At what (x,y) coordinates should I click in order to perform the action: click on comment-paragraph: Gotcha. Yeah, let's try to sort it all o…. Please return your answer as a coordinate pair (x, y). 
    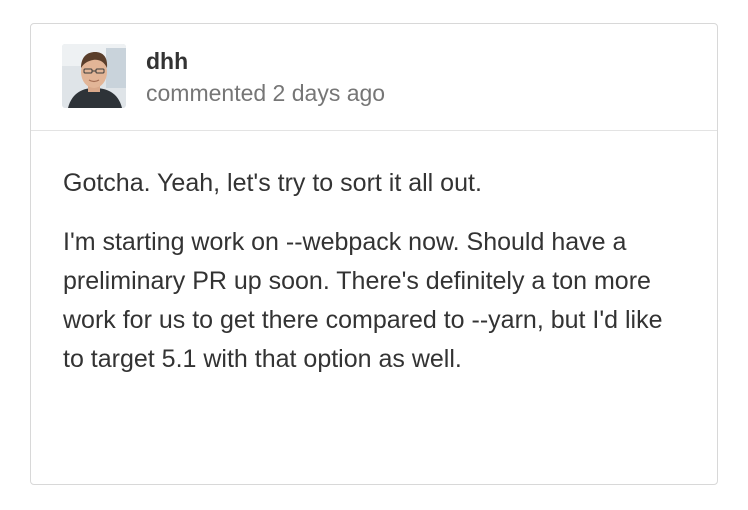
    Looking at the image, I should click on (272, 183).